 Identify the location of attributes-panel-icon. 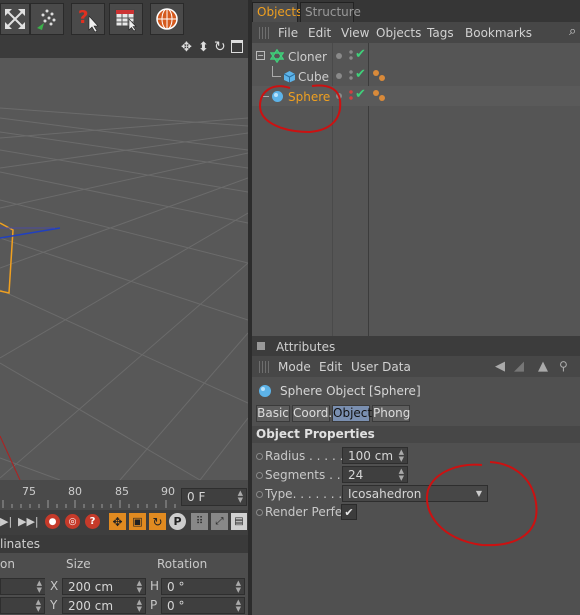
(261, 346).